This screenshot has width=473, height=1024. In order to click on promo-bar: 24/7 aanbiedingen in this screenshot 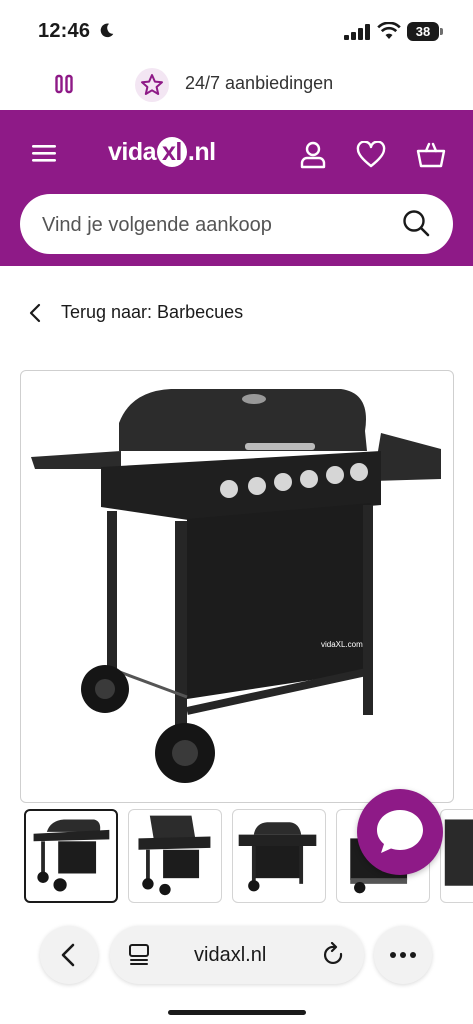, I will do `click(236, 86)`.